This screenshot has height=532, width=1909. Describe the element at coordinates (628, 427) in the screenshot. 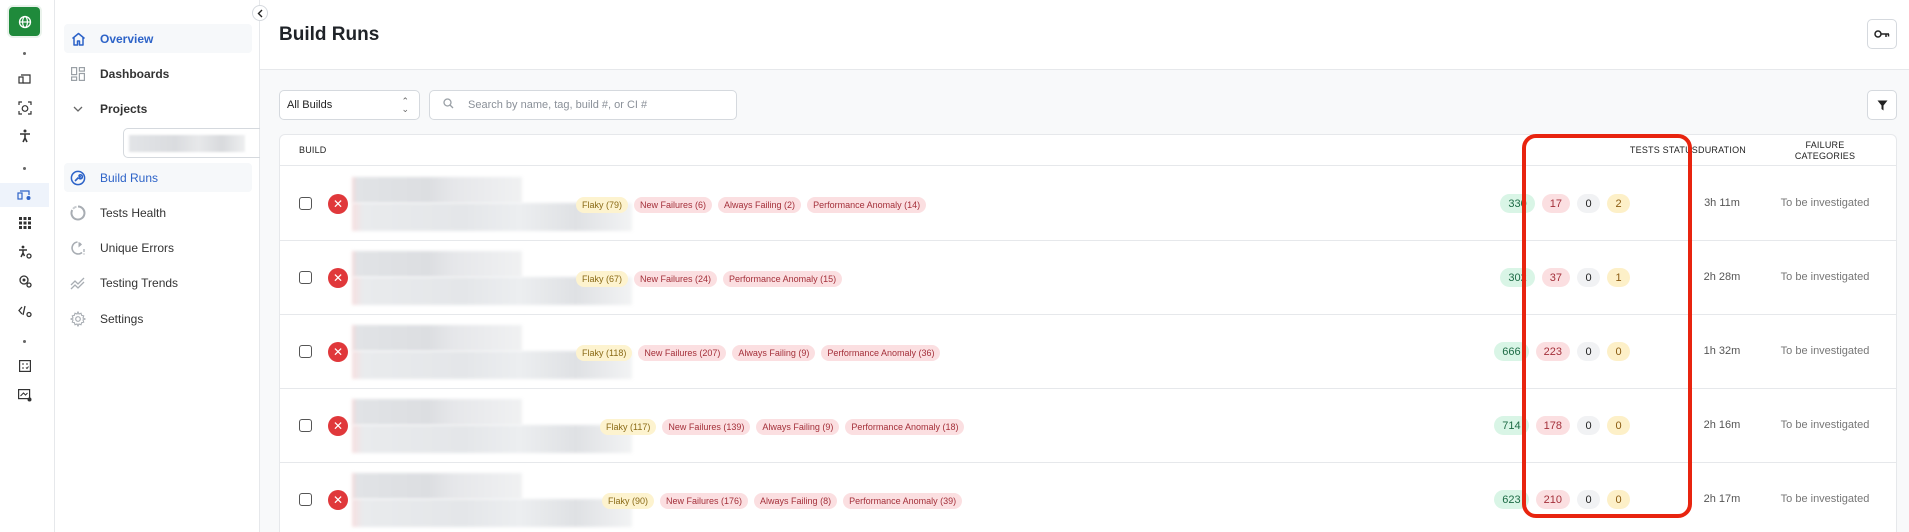

I see `tag-badge: Flaky (117)` at that location.